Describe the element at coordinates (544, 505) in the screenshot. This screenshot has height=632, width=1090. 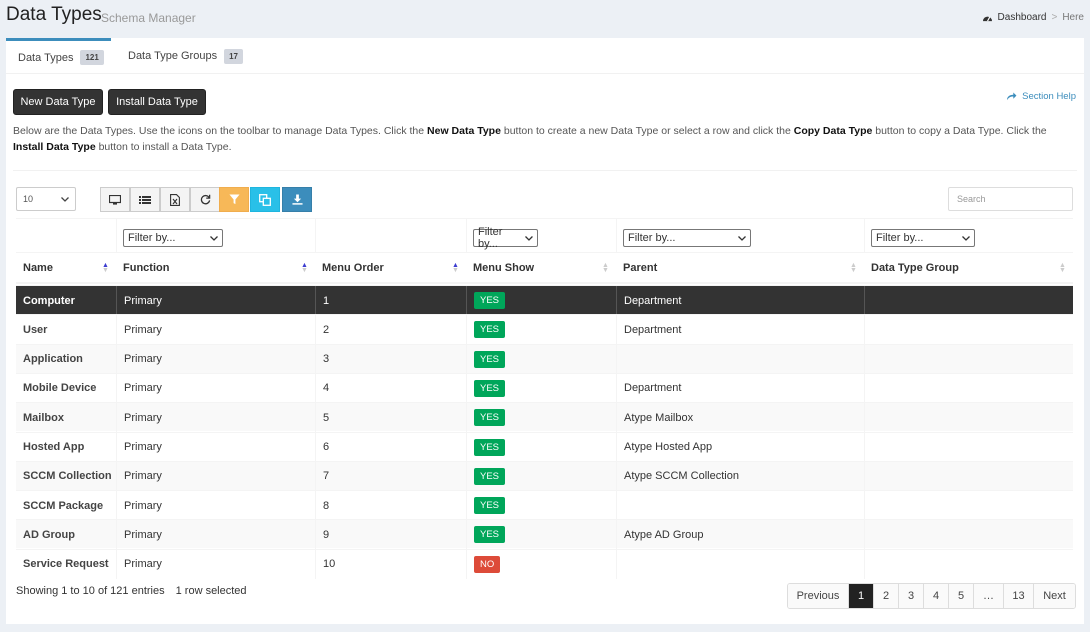
I see `table-row: SCCM Package Primary 8 YES` at that location.